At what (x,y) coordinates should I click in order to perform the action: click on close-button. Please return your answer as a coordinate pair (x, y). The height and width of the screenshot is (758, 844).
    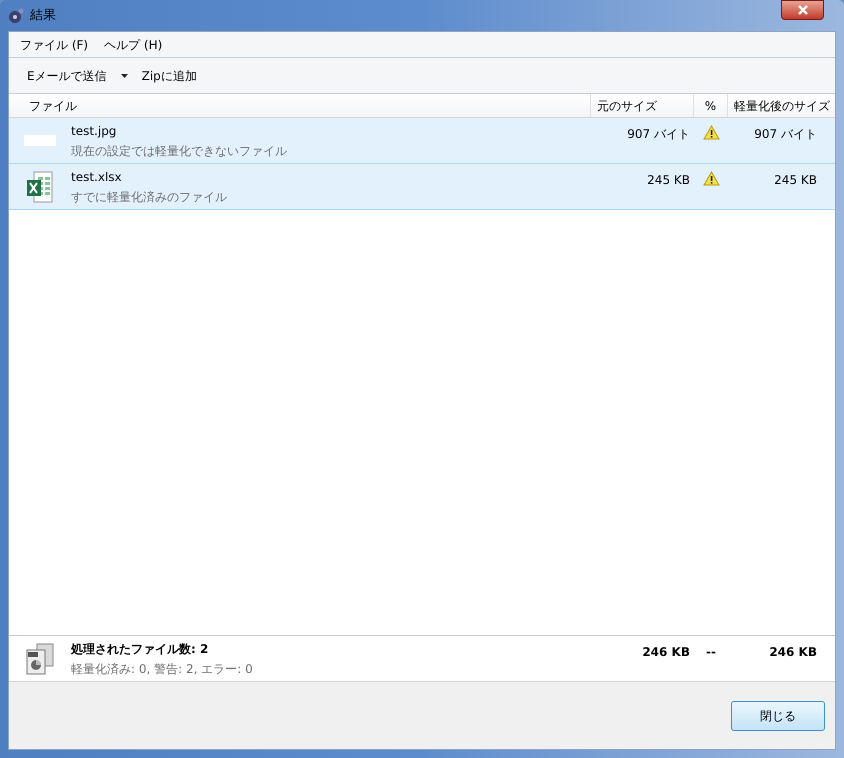
    Looking at the image, I should click on (802, 10).